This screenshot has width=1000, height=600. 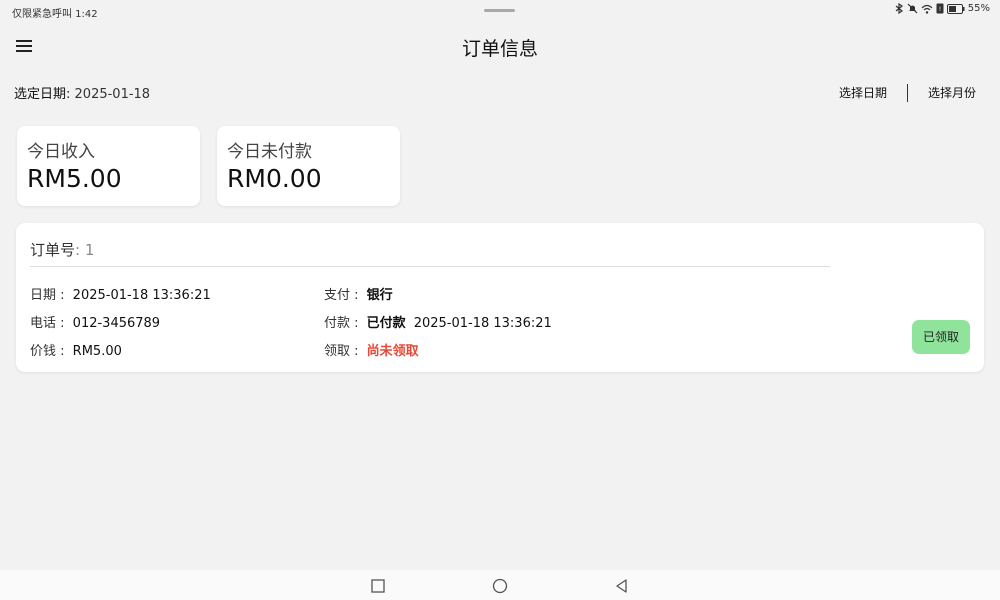 What do you see at coordinates (274, 178) in the screenshot?
I see `unpaid-value: RM0.00` at bounding box center [274, 178].